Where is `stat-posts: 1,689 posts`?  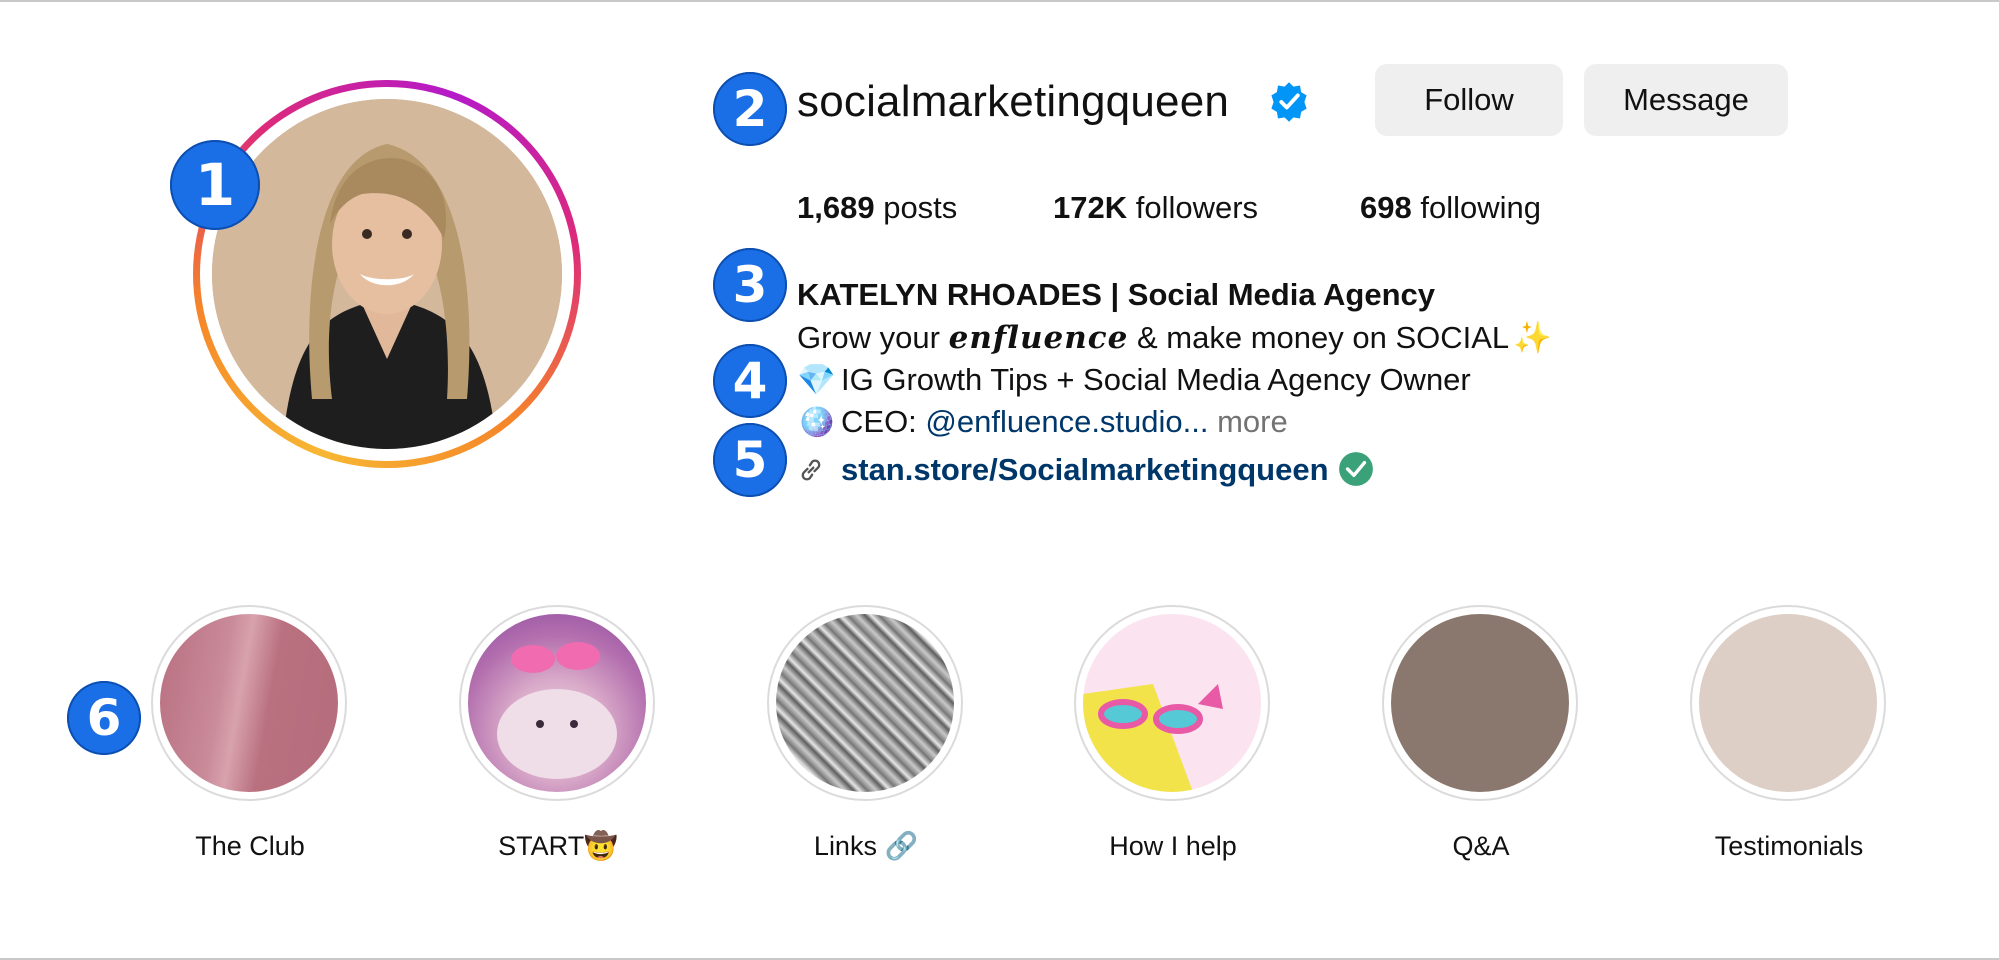
stat-posts: 1,689 posts is located at coordinates (877, 208).